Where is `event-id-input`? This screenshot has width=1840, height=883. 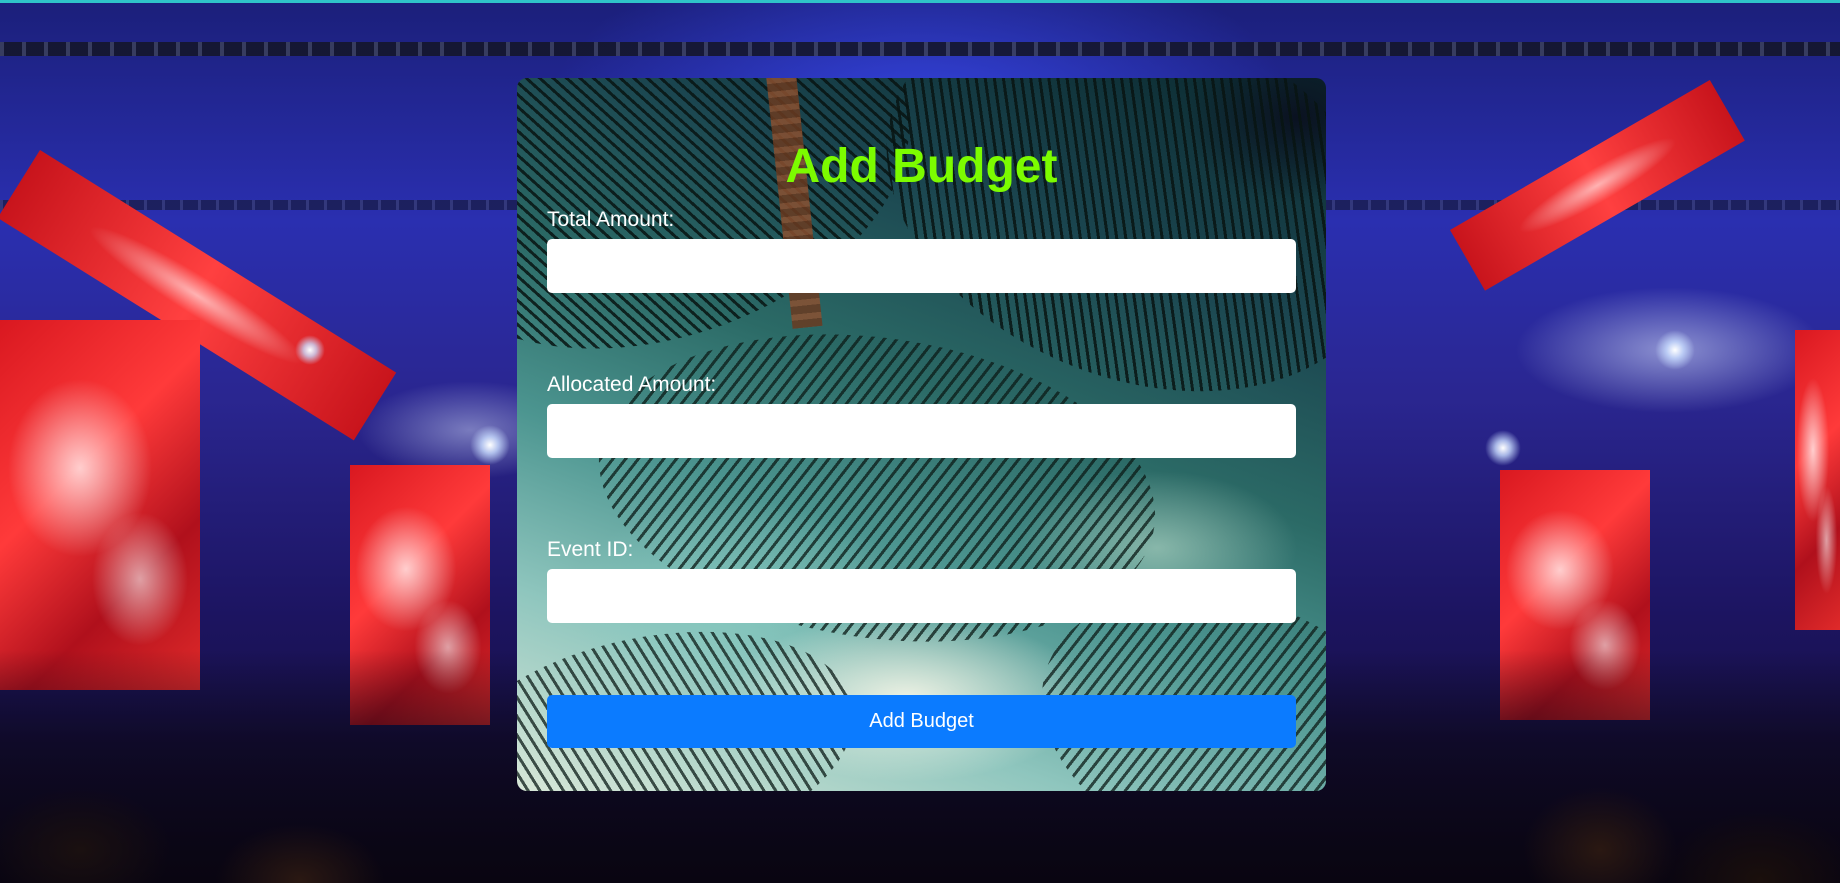 event-id-input is located at coordinates (921, 596).